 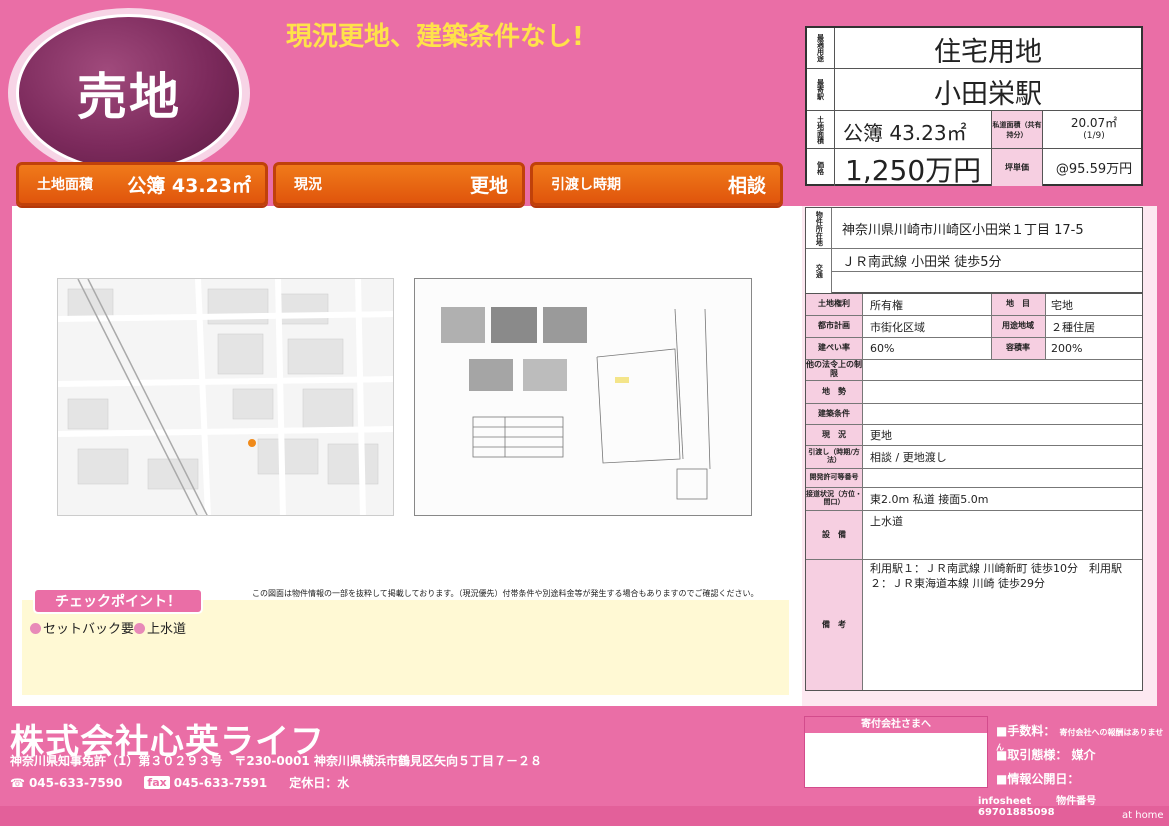 What do you see at coordinates (1016, 812) in the screenshot?
I see `property-number: 69701885098` at bounding box center [1016, 812].